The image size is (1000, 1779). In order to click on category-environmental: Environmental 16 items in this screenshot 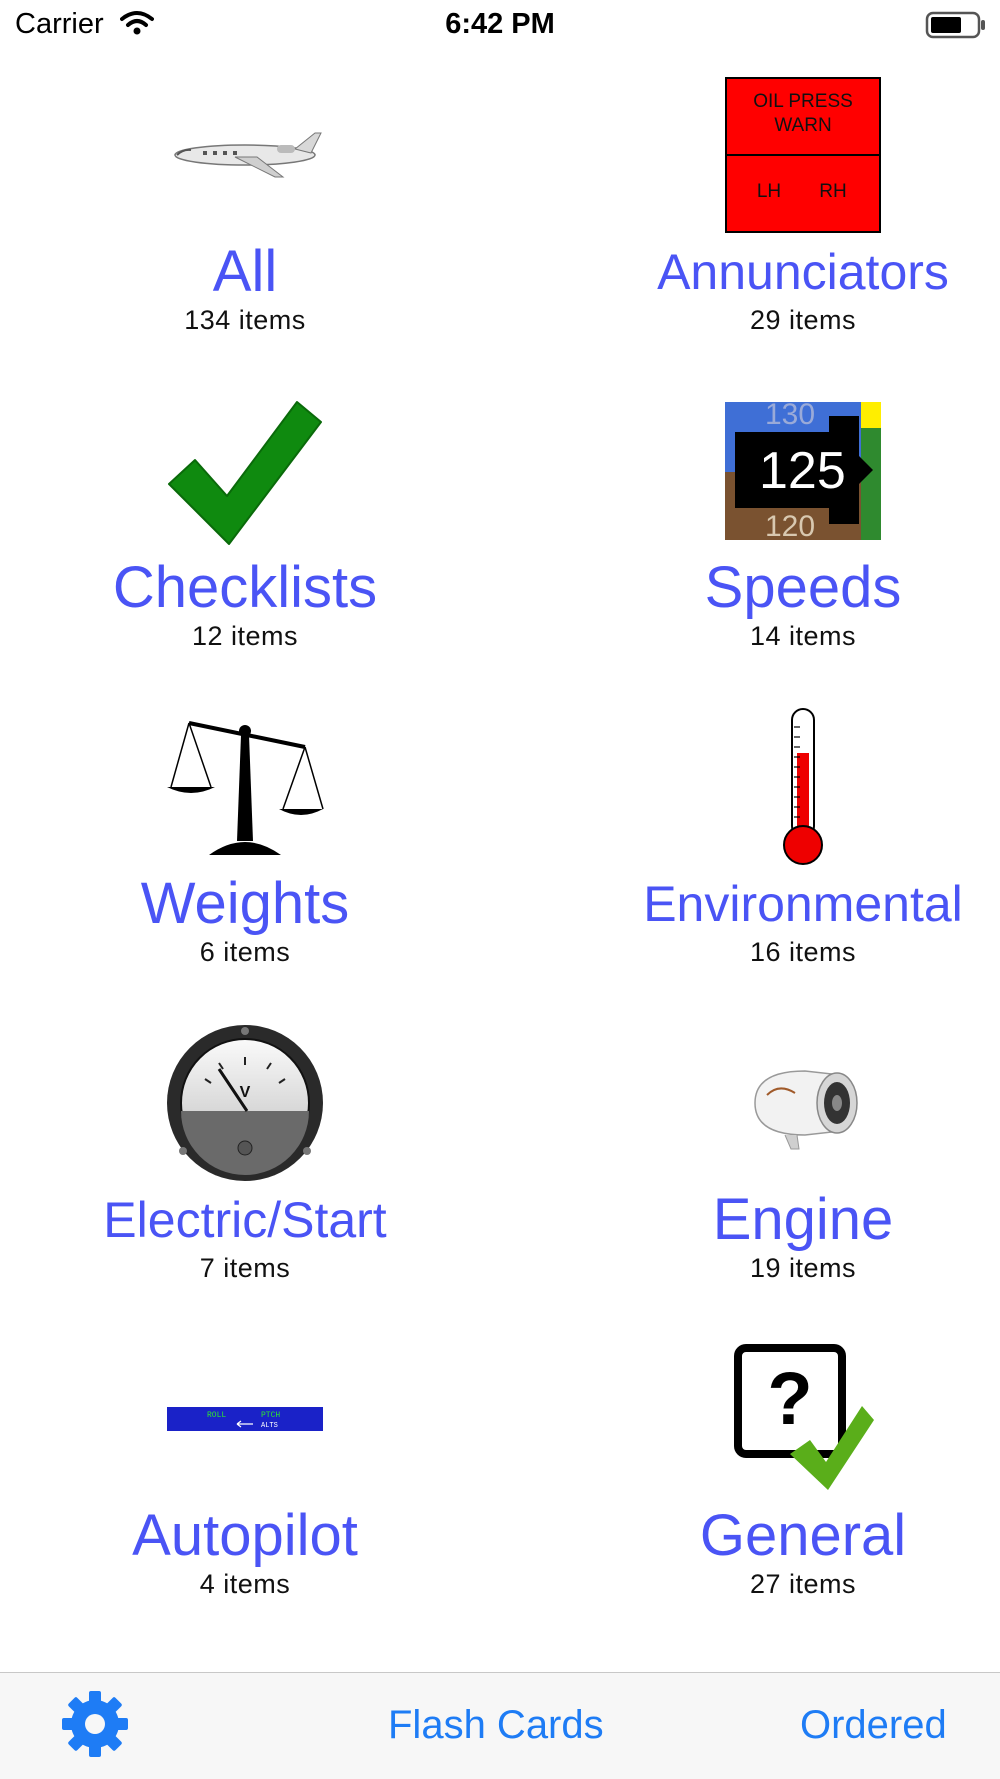, I will do `click(776, 840)`.